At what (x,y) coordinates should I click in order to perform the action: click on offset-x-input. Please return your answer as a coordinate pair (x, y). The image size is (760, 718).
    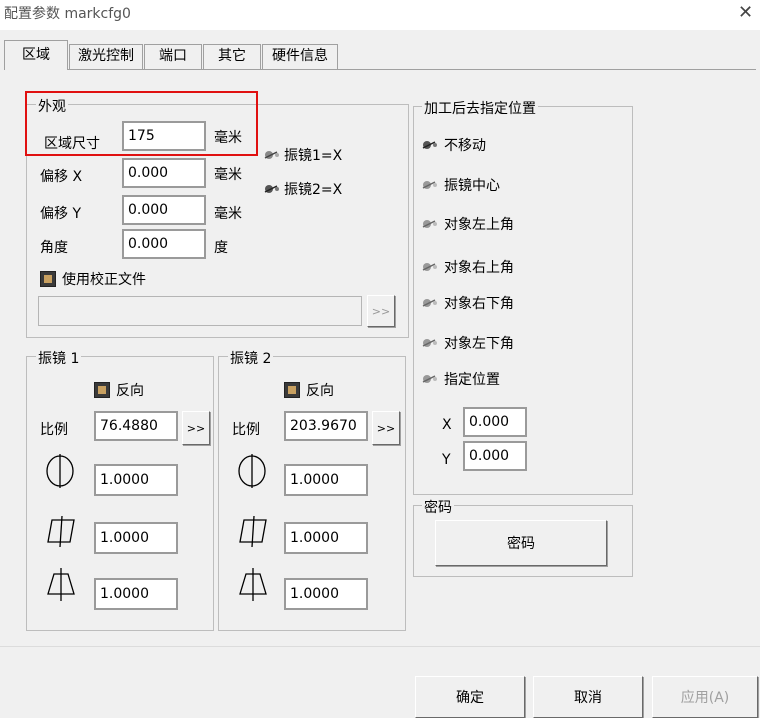
    Looking at the image, I should click on (164, 173).